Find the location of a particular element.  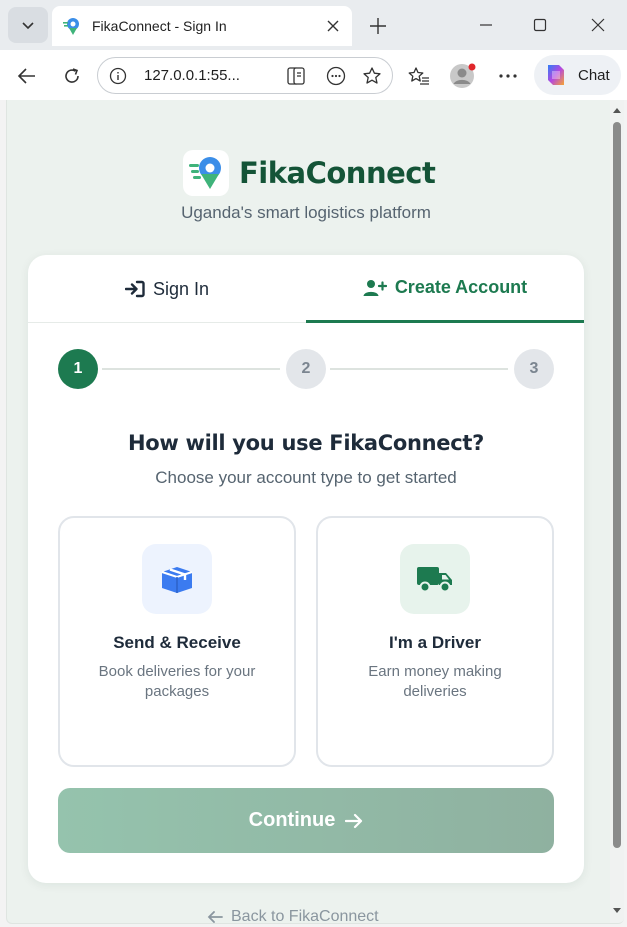

copilot-icon is located at coordinates (556, 75).